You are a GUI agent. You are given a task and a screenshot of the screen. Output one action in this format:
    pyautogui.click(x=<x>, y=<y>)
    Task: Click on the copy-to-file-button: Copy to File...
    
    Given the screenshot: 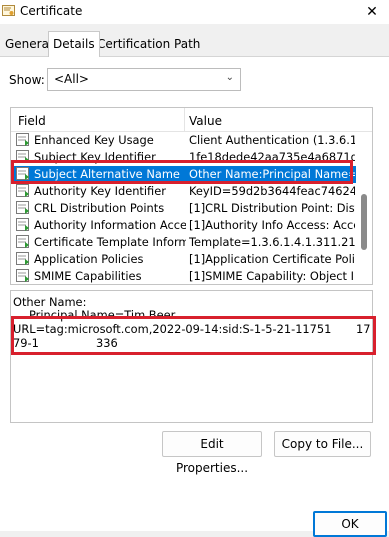 What is the action you would take?
    pyautogui.click(x=322, y=444)
    